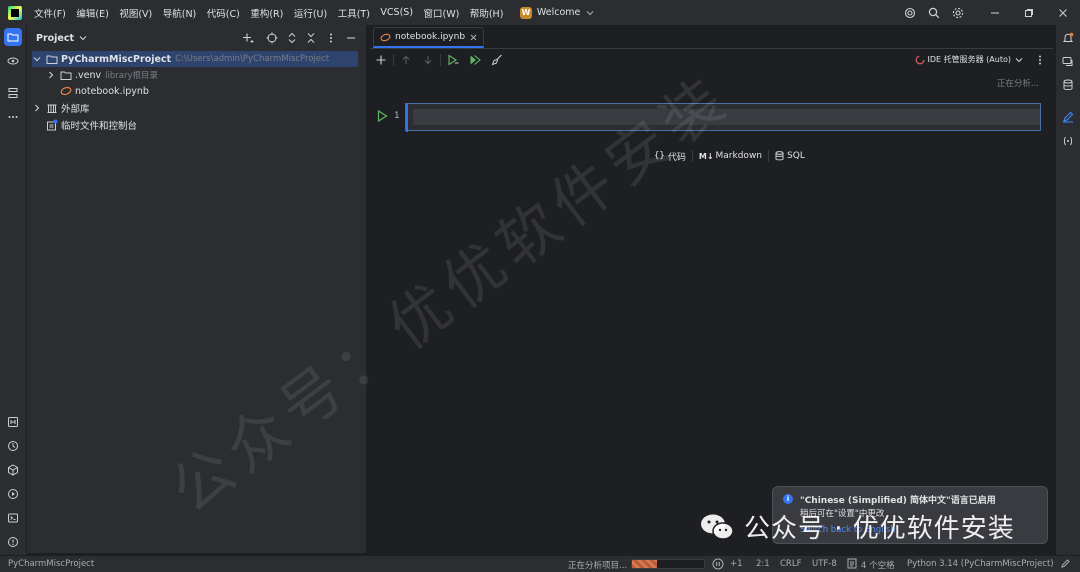  I want to click on add-code-label: 代码, so click(676, 157).